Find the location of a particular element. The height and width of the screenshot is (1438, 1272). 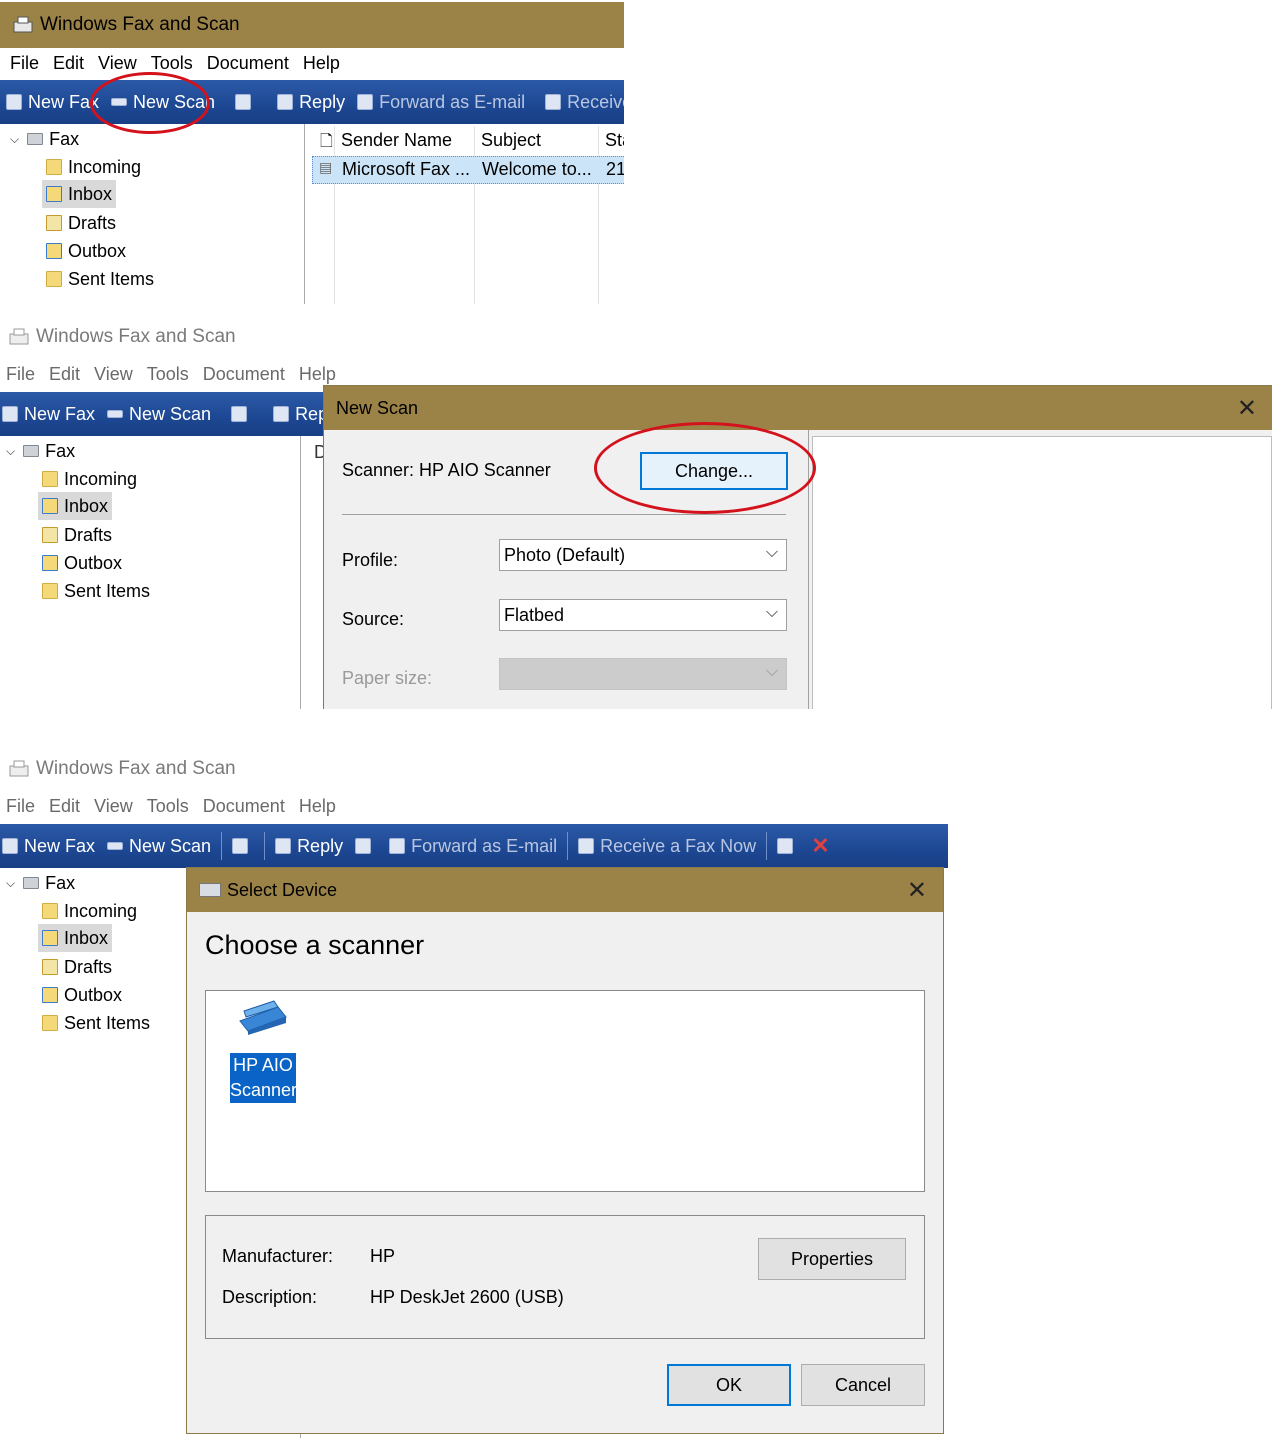

profile-select: Photo (Default) ⌵ is located at coordinates (643, 555).